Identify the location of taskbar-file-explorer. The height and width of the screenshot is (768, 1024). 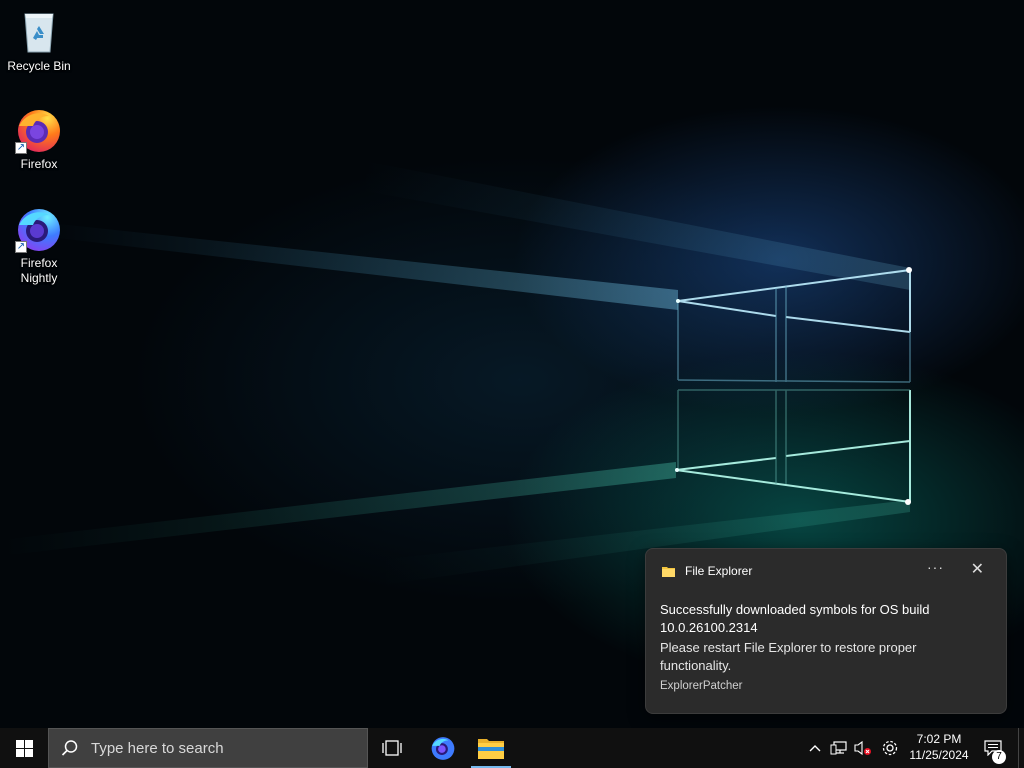
(491, 748).